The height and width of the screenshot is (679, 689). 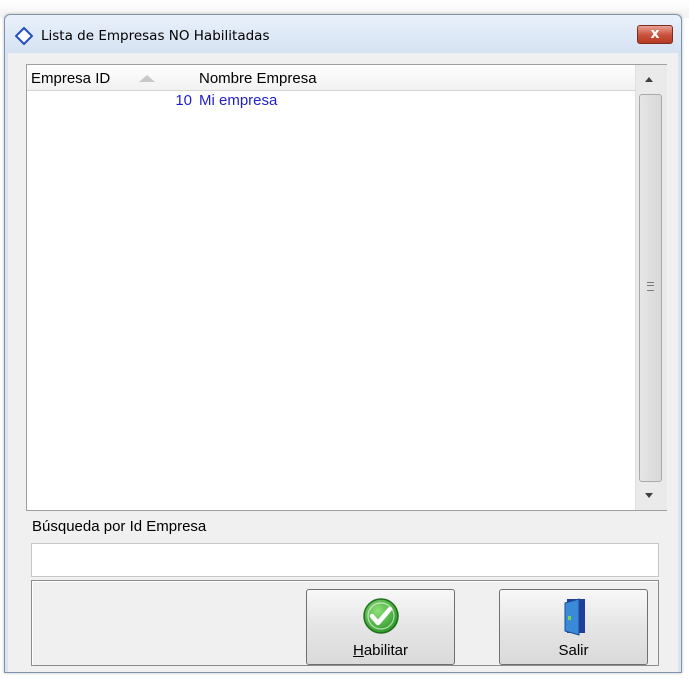 I want to click on vertical-scrollbar, so click(x=651, y=287).